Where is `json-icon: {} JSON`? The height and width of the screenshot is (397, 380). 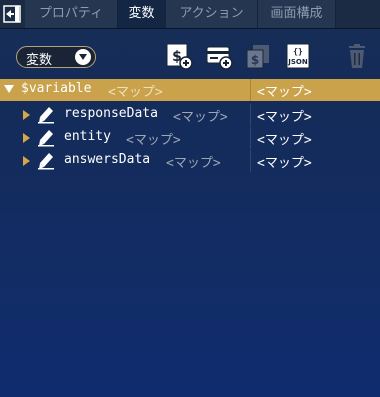
json-icon: {} JSON is located at coordinates (298, 56).